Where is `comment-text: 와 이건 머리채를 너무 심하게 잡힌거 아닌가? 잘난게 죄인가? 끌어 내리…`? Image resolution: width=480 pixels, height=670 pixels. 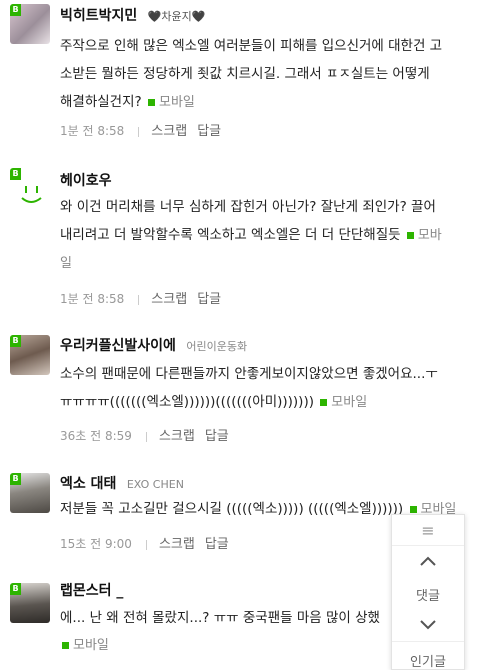 comment-text: 와 이건 머리채를 너무 심하게 잡힌거 아닌가? 잘난게 죄인가? 끌어 내리… is located at coordinates (251, 235).